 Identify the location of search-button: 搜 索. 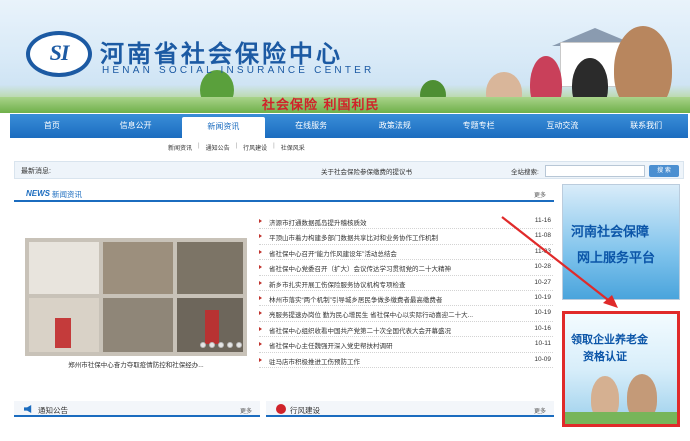
(664, 171).